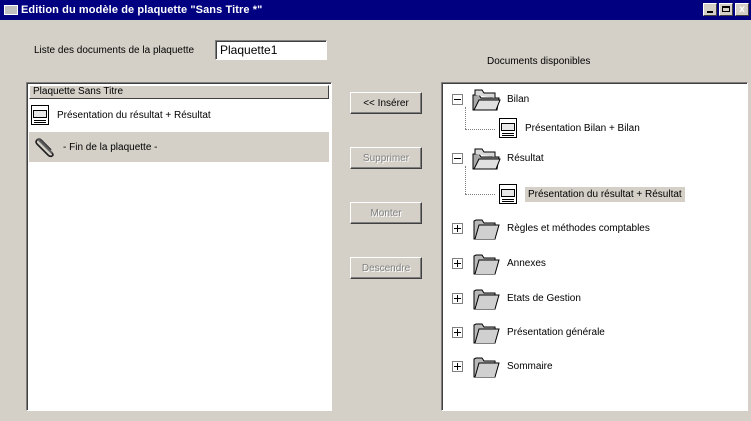  I want to click on tree-node-label: Résultat, so click(525, 158).